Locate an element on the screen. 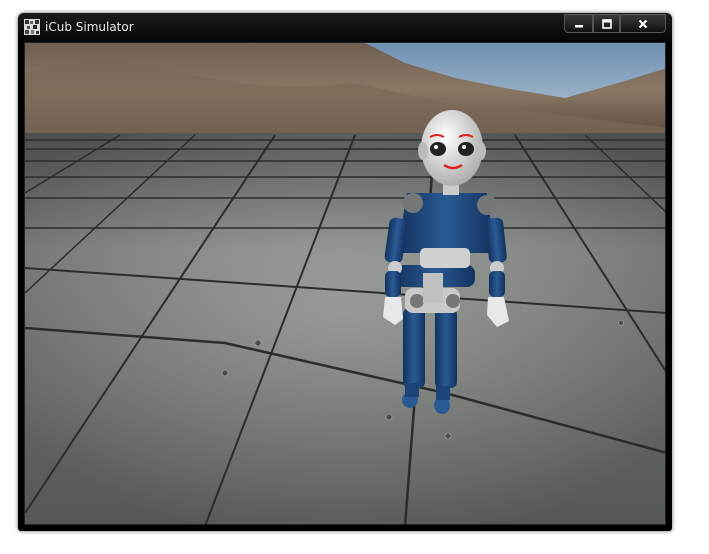 This screenshot has width=709, height=554. close-icon is located at coordinates (643, 23).